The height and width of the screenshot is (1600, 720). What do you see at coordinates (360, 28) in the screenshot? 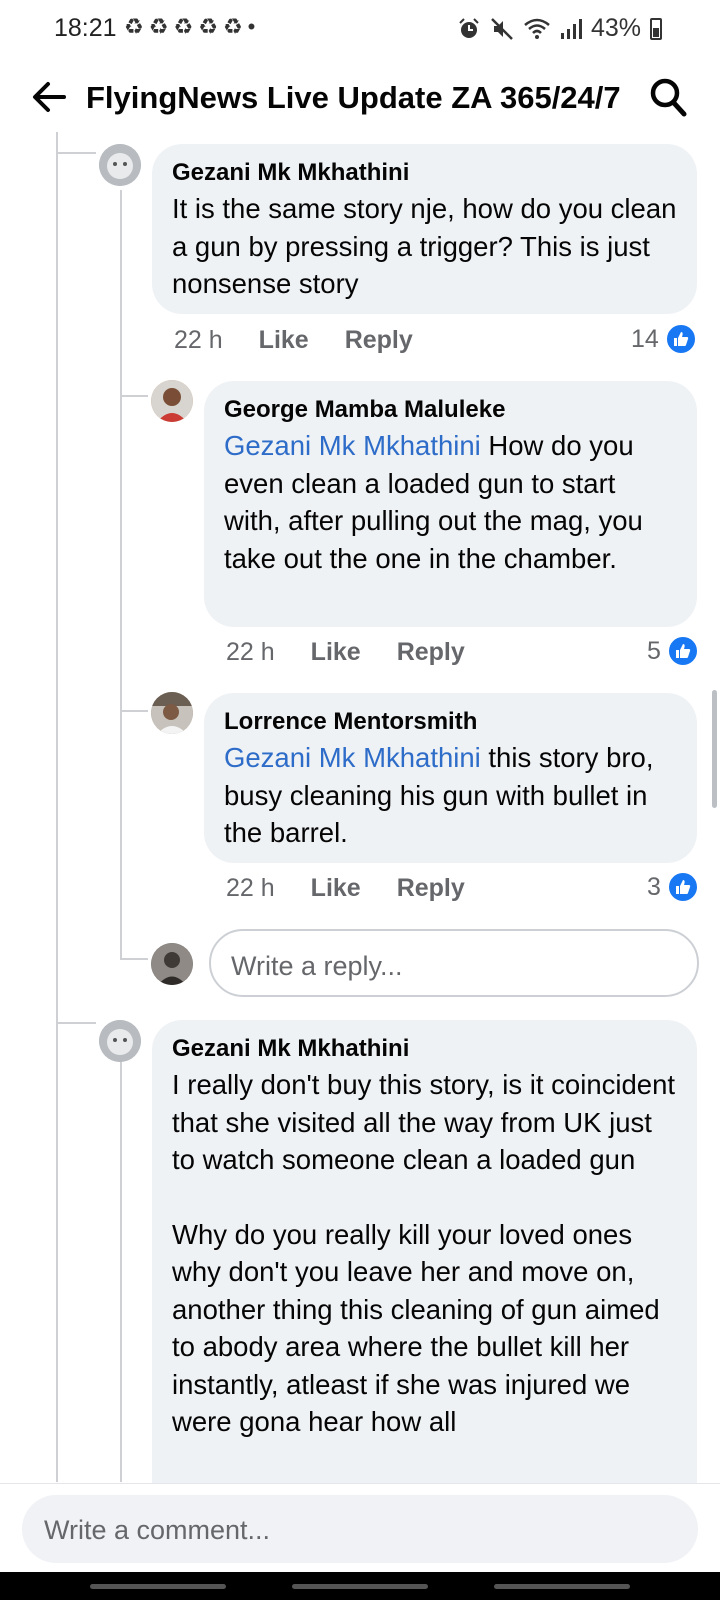
I see `status-bar: 18:21 ♻ ♻ ♻ ♻ ♻ • 43%` at bounding box center [360, 28].